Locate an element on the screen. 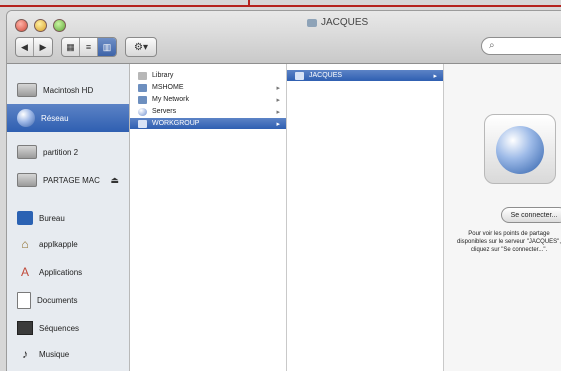  sidebar-item-label: PARTAGE MAC is located at coordinates (71, 180).